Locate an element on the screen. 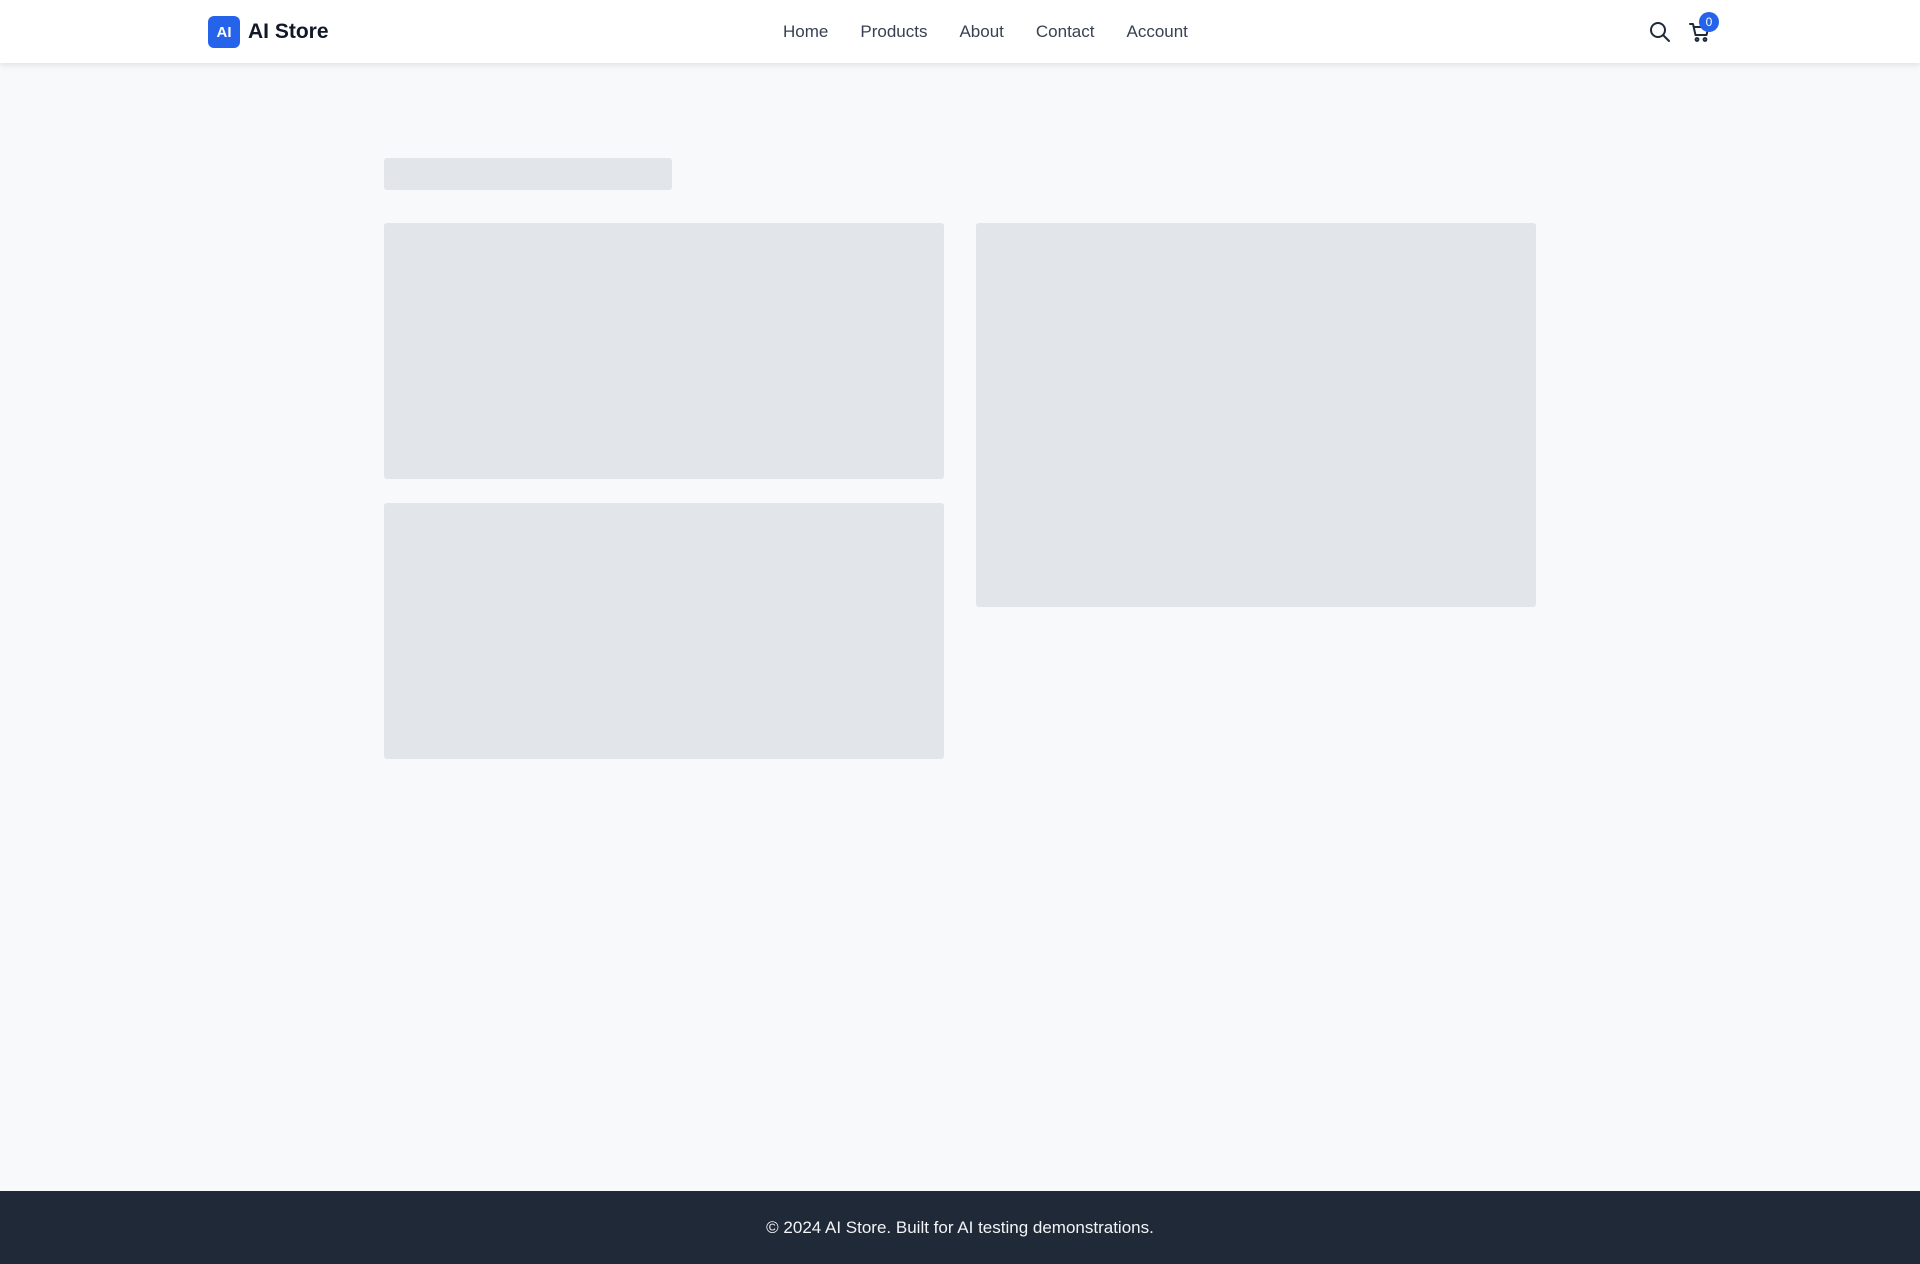 This screenshot has width=1920, height=1264. search-icon is located at coordinates (1660, 32).